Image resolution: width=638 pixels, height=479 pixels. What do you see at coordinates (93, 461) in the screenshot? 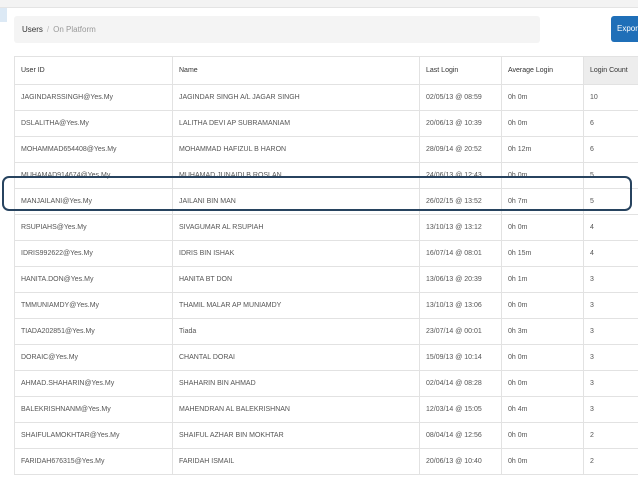
I see `user-id-cell: FARIDAH676315@Yes.My` at bounding box center [93, 461].